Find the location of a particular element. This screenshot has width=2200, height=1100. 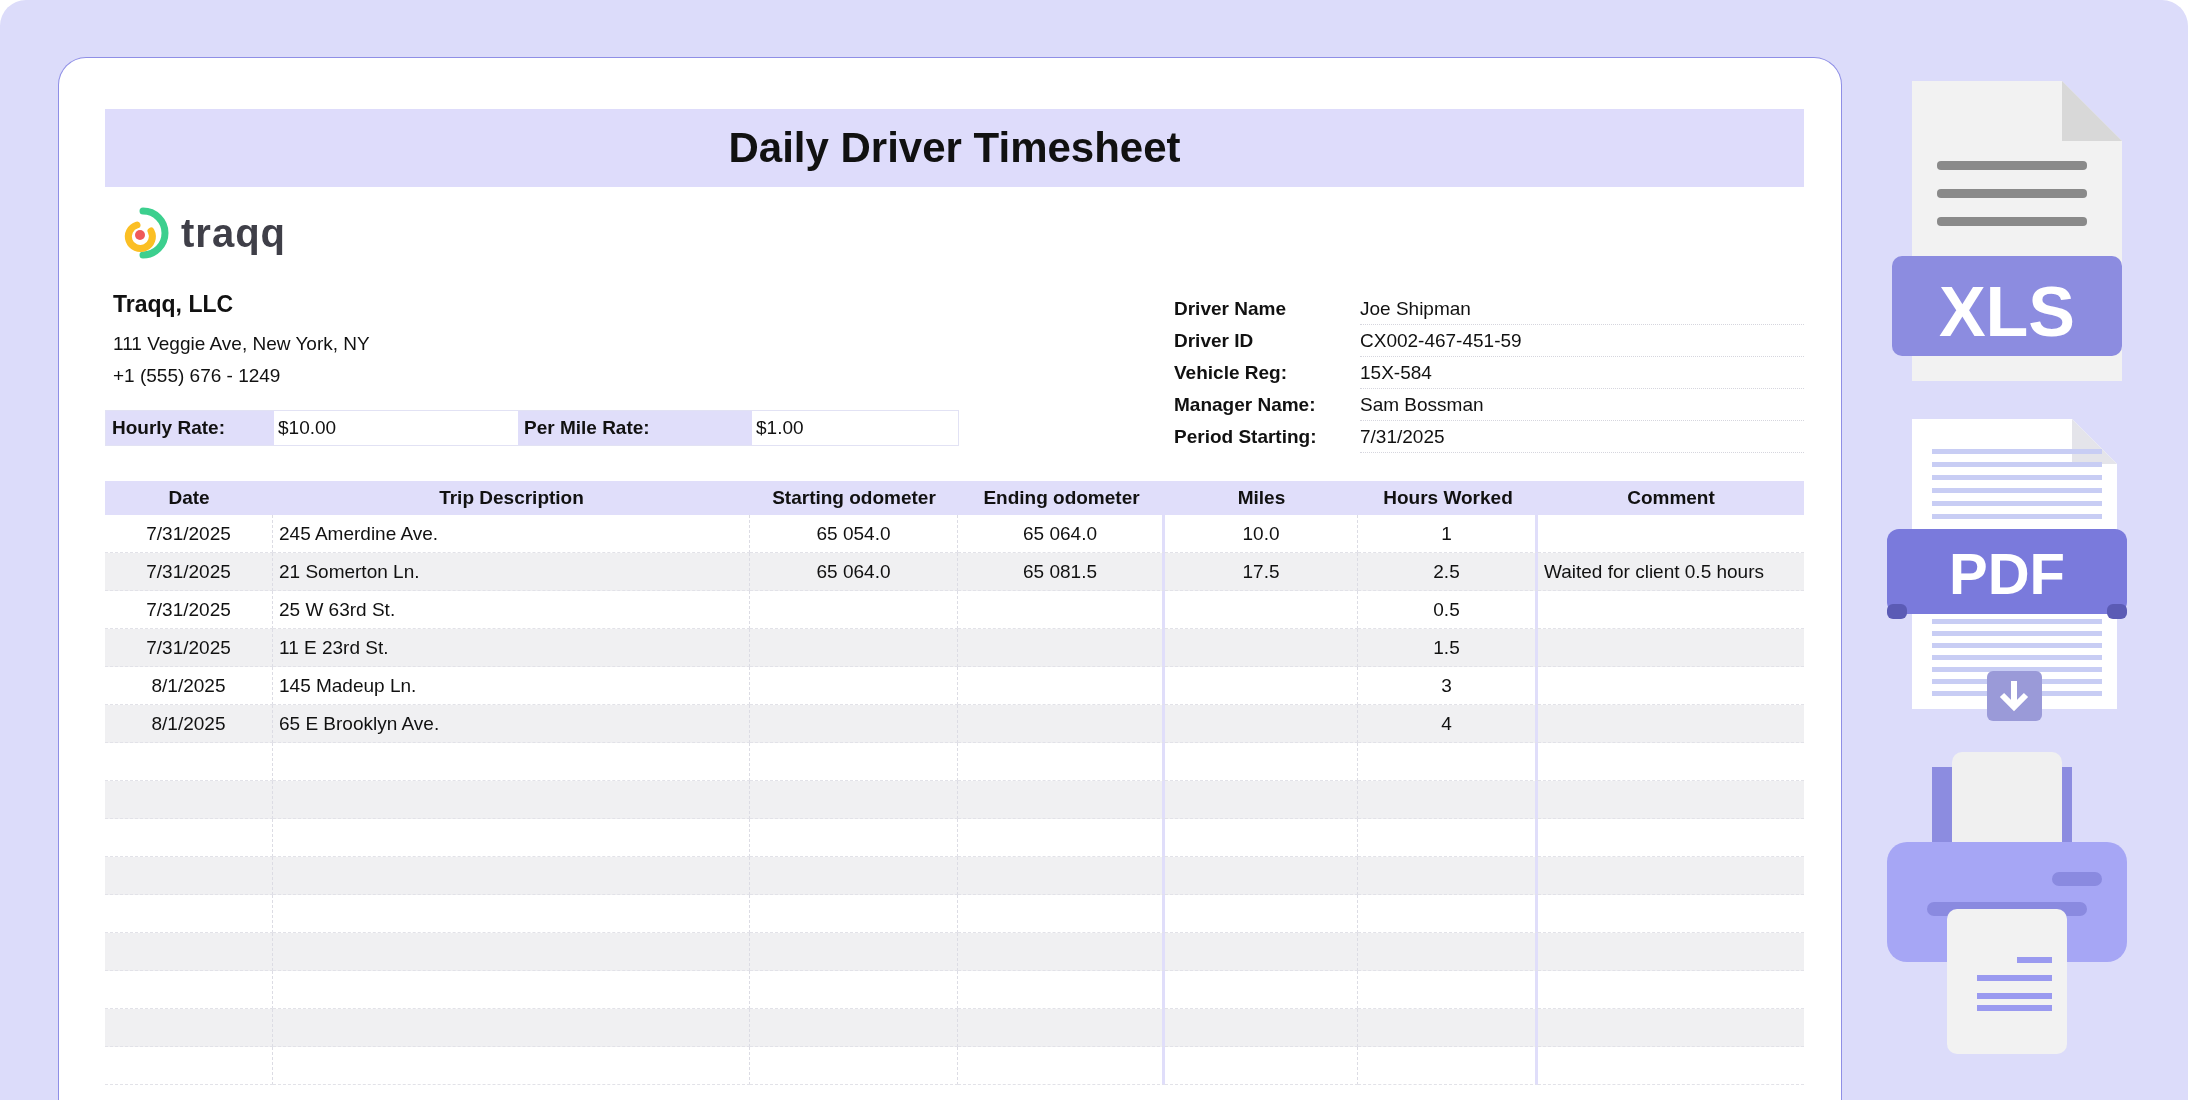

field-value: CX002-467-451-59 is located at coordinates (1582, 341).